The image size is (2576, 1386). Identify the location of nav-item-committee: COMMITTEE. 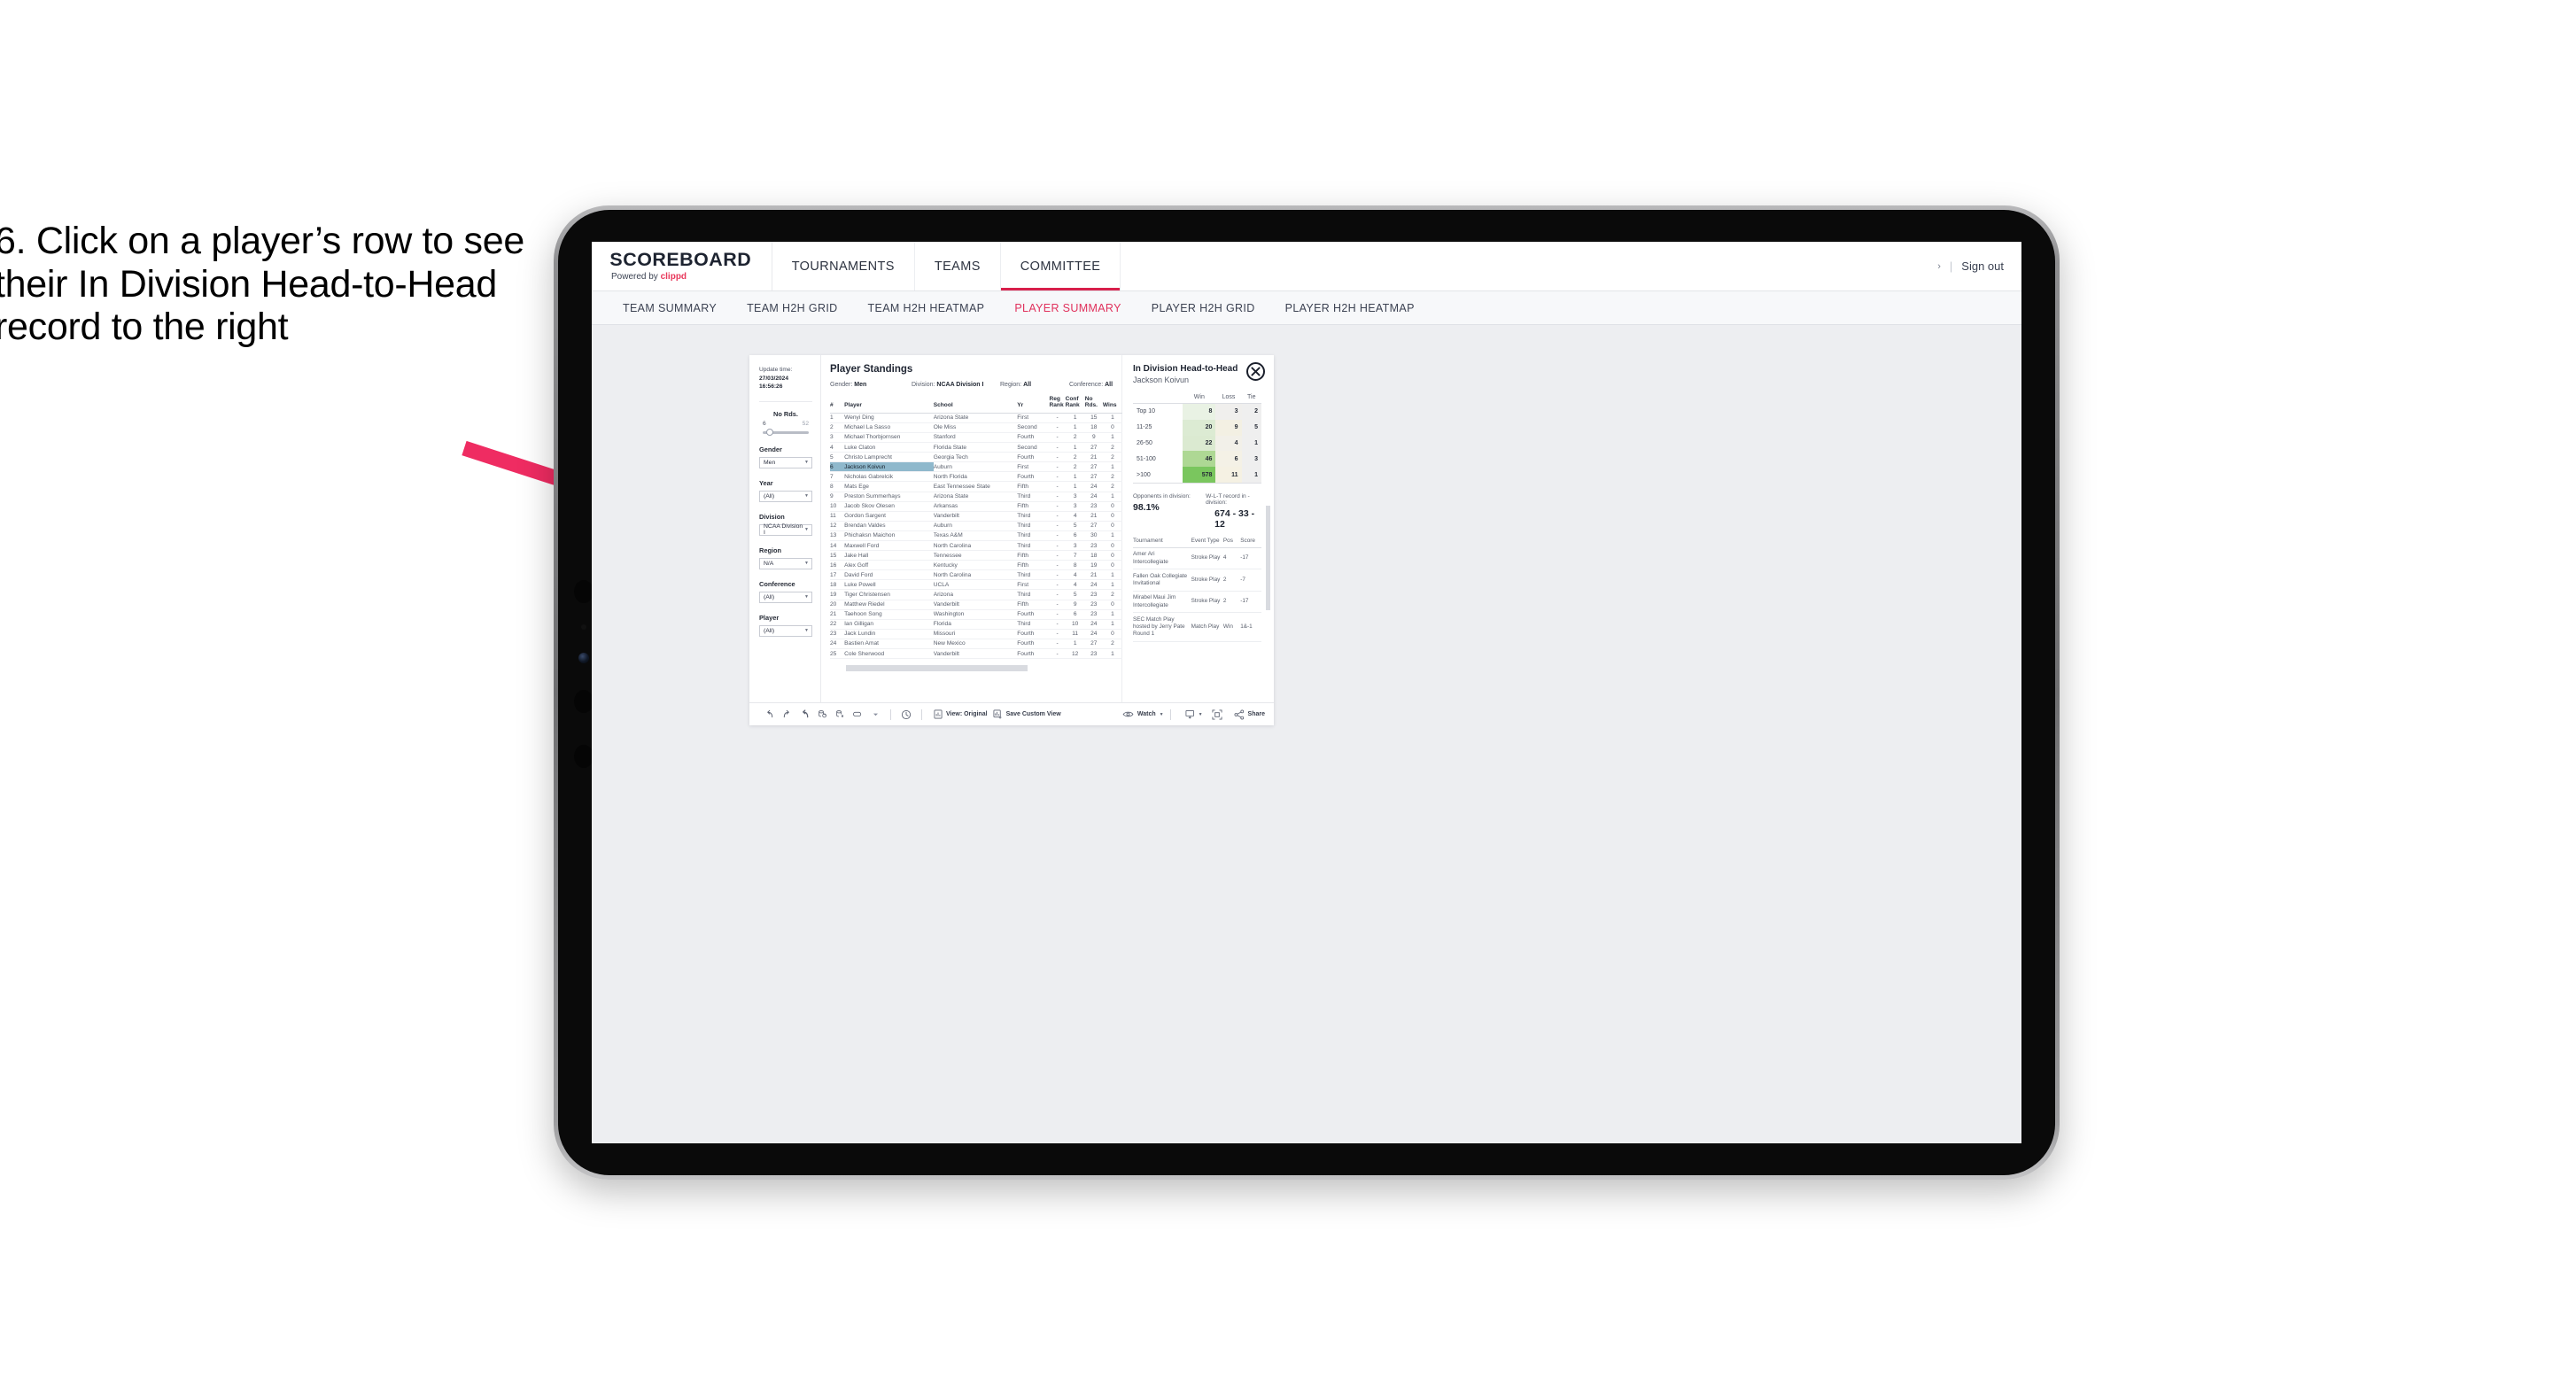
(1060, 266).